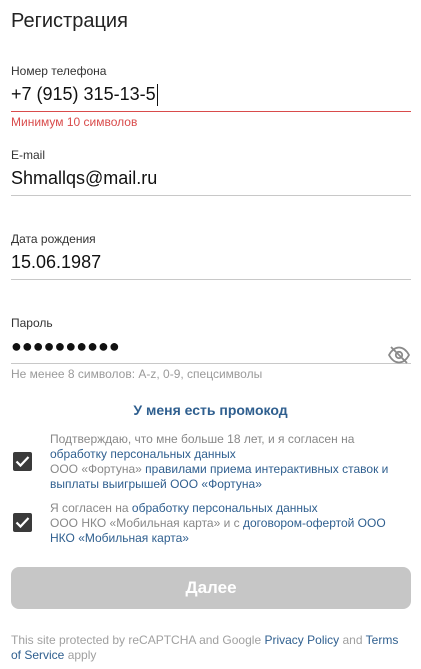 This screenshot has width=421, height=669. Describe the element at coordinates (211, 346) in the screenshot. I see `password-input: ●●●●●●●●●●` at that location.